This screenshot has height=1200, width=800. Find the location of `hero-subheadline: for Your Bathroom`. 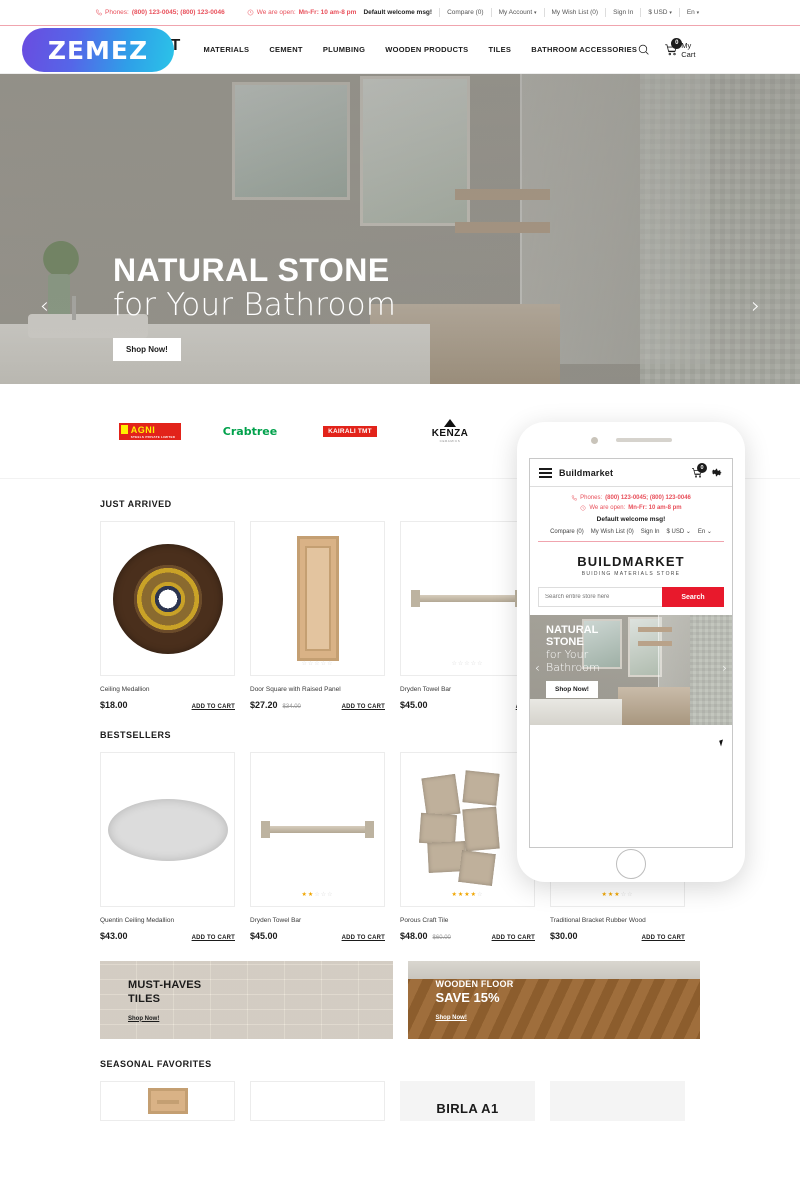

hero-subheadline: for Your Bathroom is located at coordinates (255, 304).